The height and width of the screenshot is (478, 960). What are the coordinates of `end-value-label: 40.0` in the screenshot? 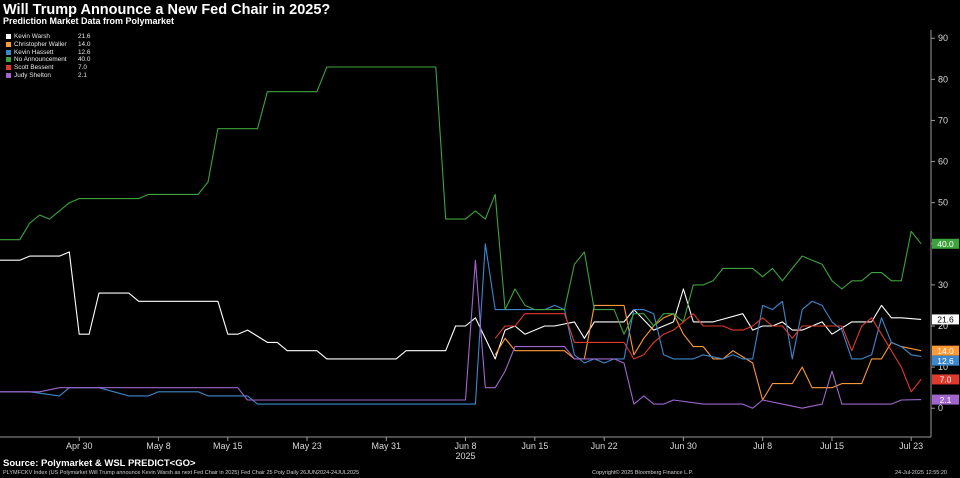 It's located at (945, 244).